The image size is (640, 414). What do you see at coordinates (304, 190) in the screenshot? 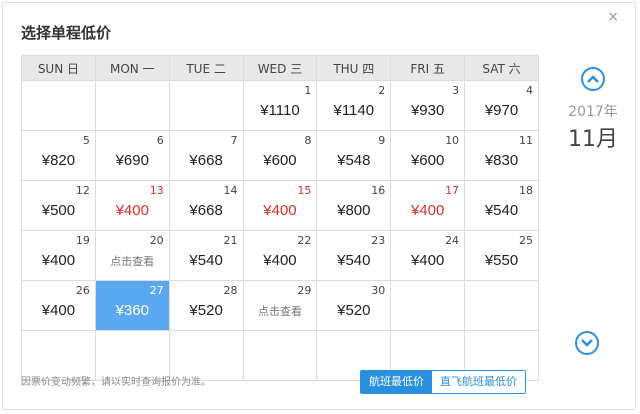
I see `day-number: 15` at bounding box center [304, 190].